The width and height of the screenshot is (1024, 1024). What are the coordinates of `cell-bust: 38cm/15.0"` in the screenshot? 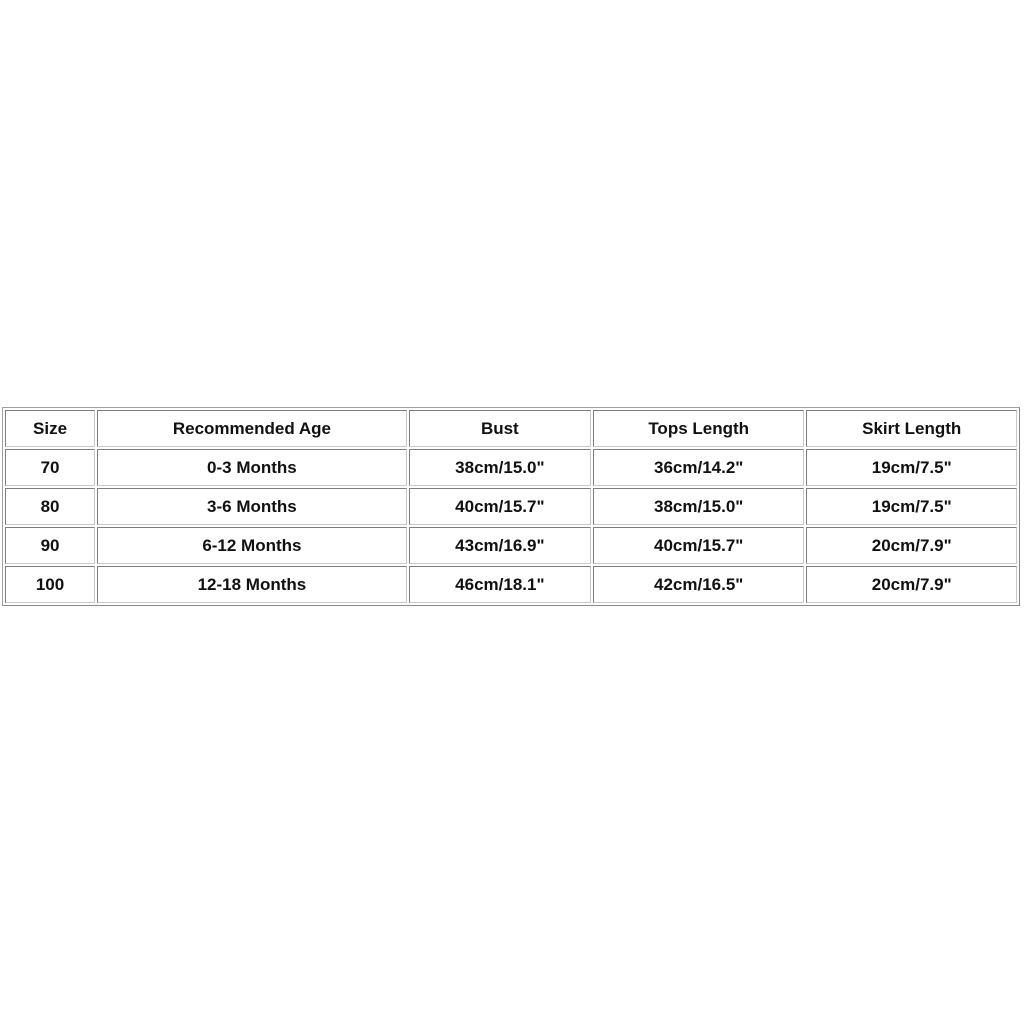 It's located at (499, 467).